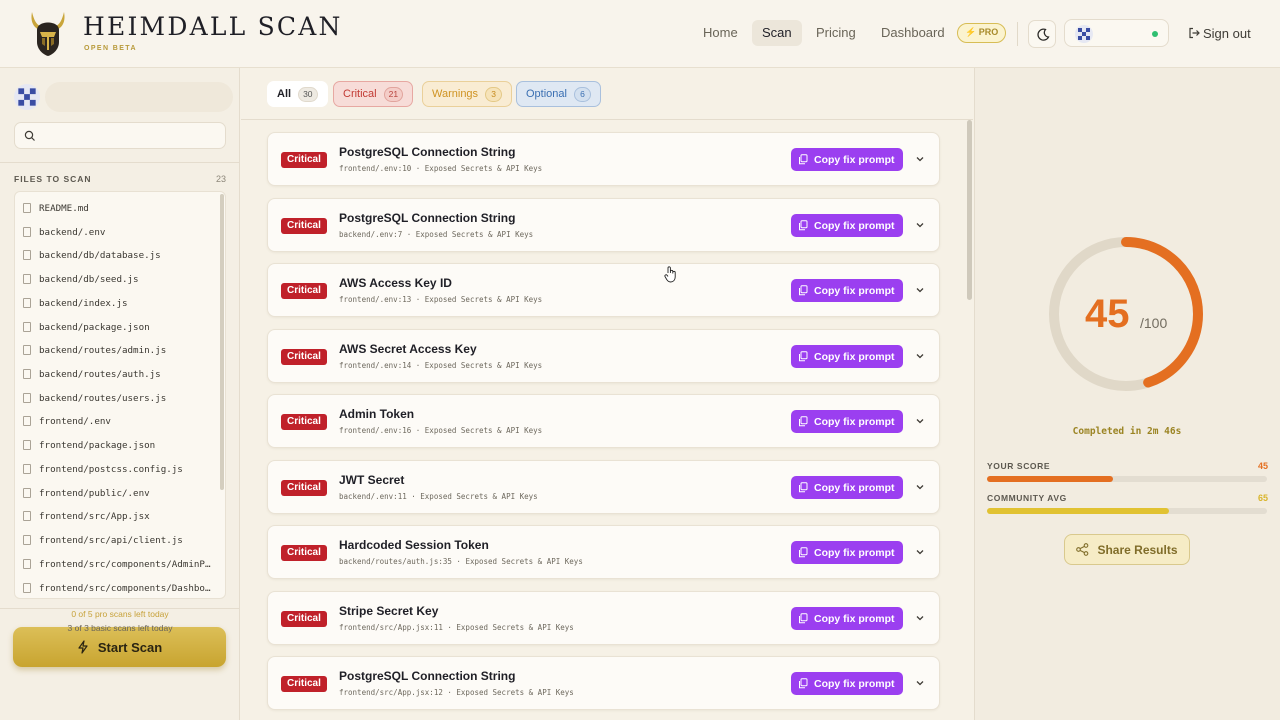 The image size is (1280, 720). What do you see at coordinates (720, 33) in the screenshot?
I see `nav-home: Home` at bounding box center [720, 33].